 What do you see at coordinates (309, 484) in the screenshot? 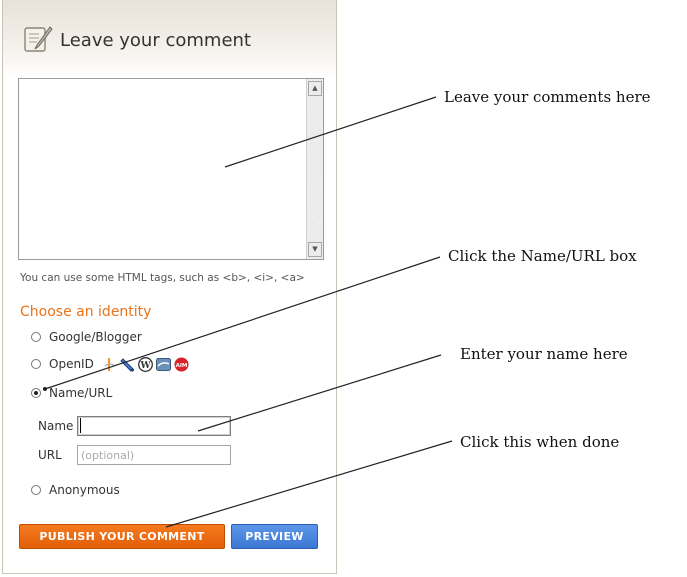
I see `callout-line-publish` at bounding box center [309, 484].